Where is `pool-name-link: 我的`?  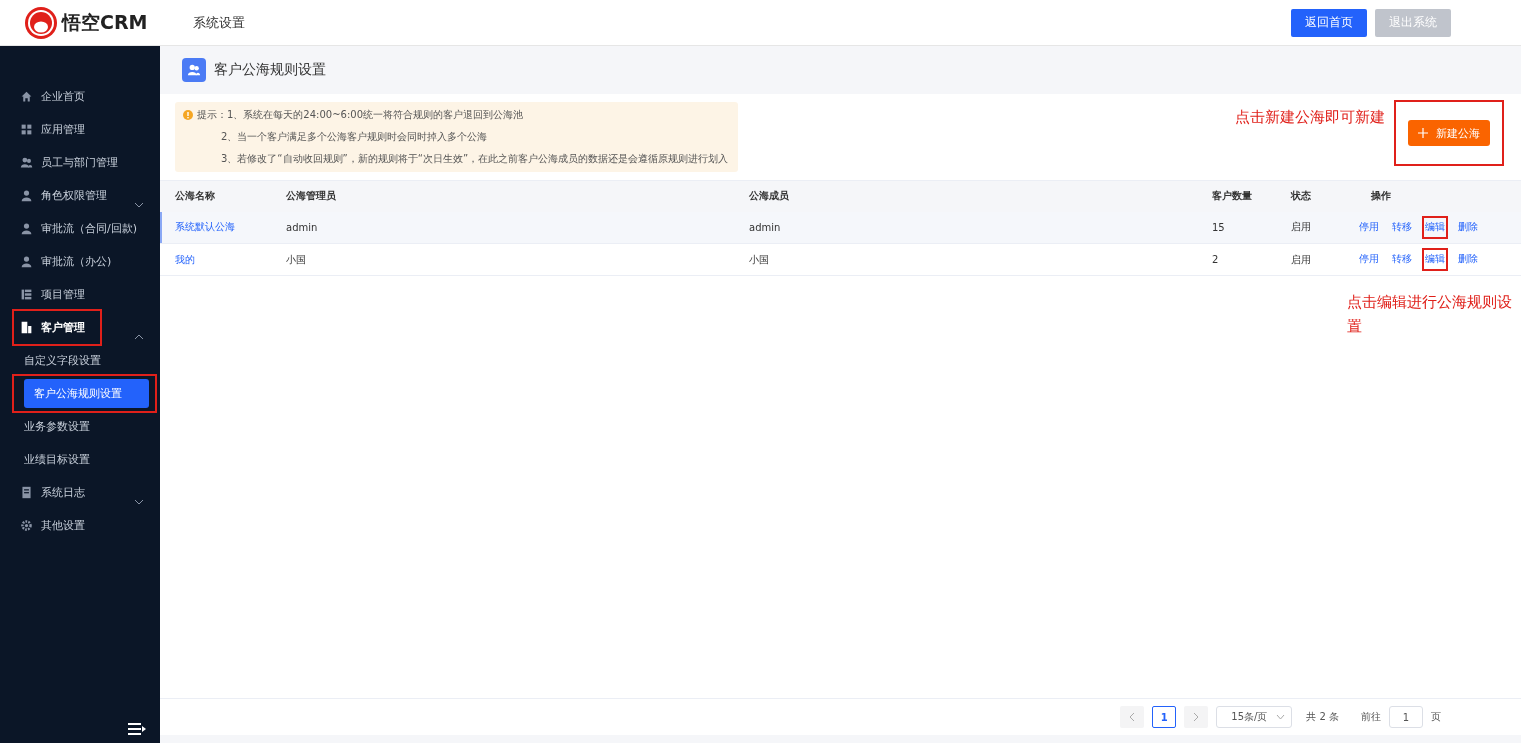
pool-name-link: 我的 is located at coordinates (185, 259).